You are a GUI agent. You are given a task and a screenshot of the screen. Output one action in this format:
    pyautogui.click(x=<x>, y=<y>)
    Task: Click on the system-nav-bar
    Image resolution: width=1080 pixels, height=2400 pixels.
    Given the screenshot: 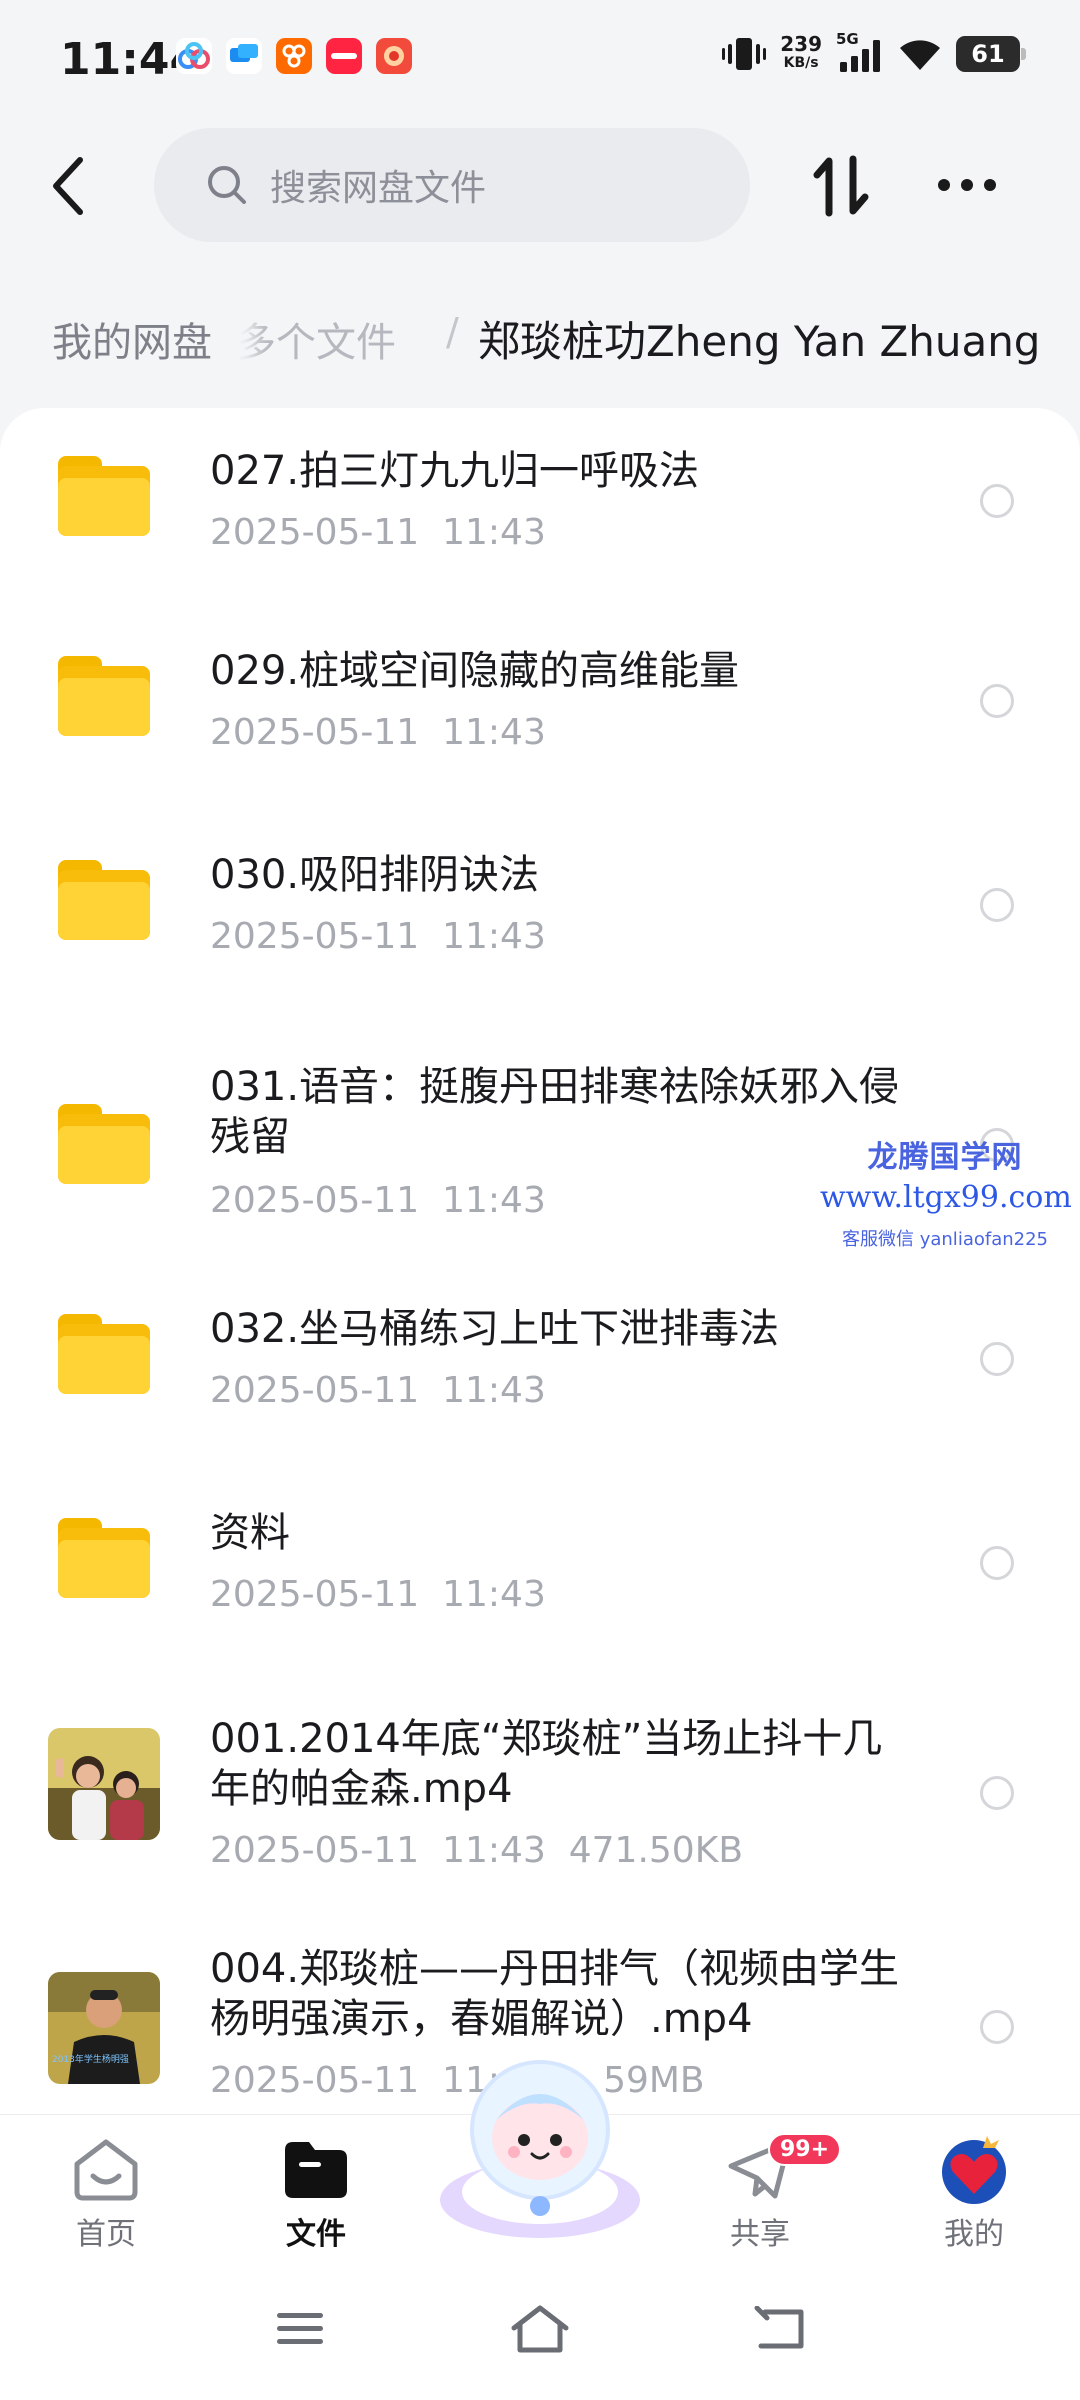 What is the action you would take?
    pyautogui.click(x=540, y=2332)
    